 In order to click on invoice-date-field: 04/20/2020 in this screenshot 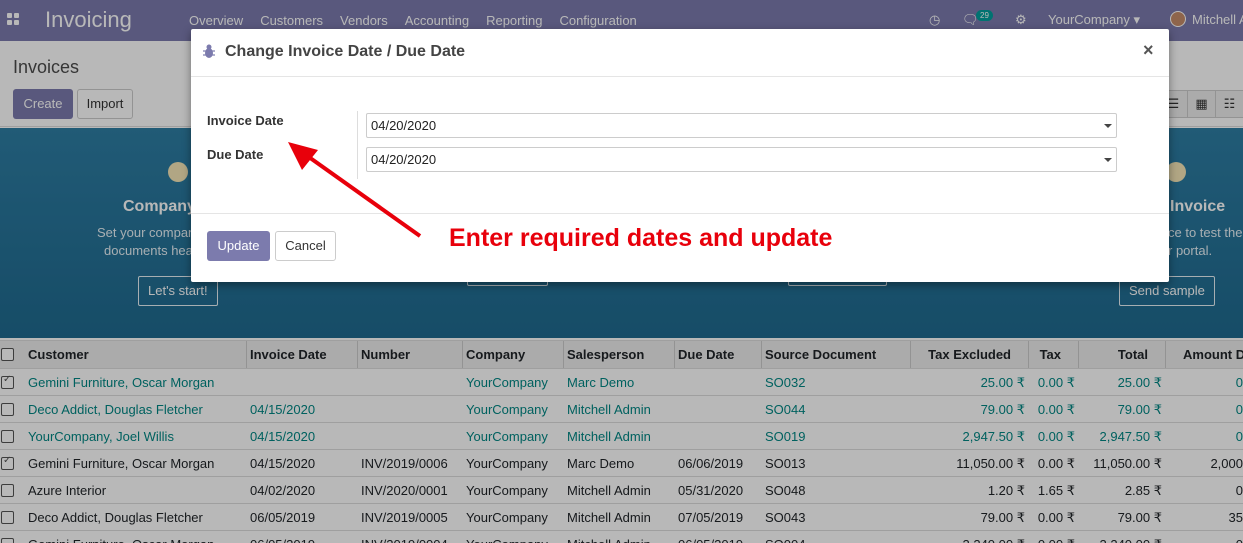, I will do `click(741, 125)`.